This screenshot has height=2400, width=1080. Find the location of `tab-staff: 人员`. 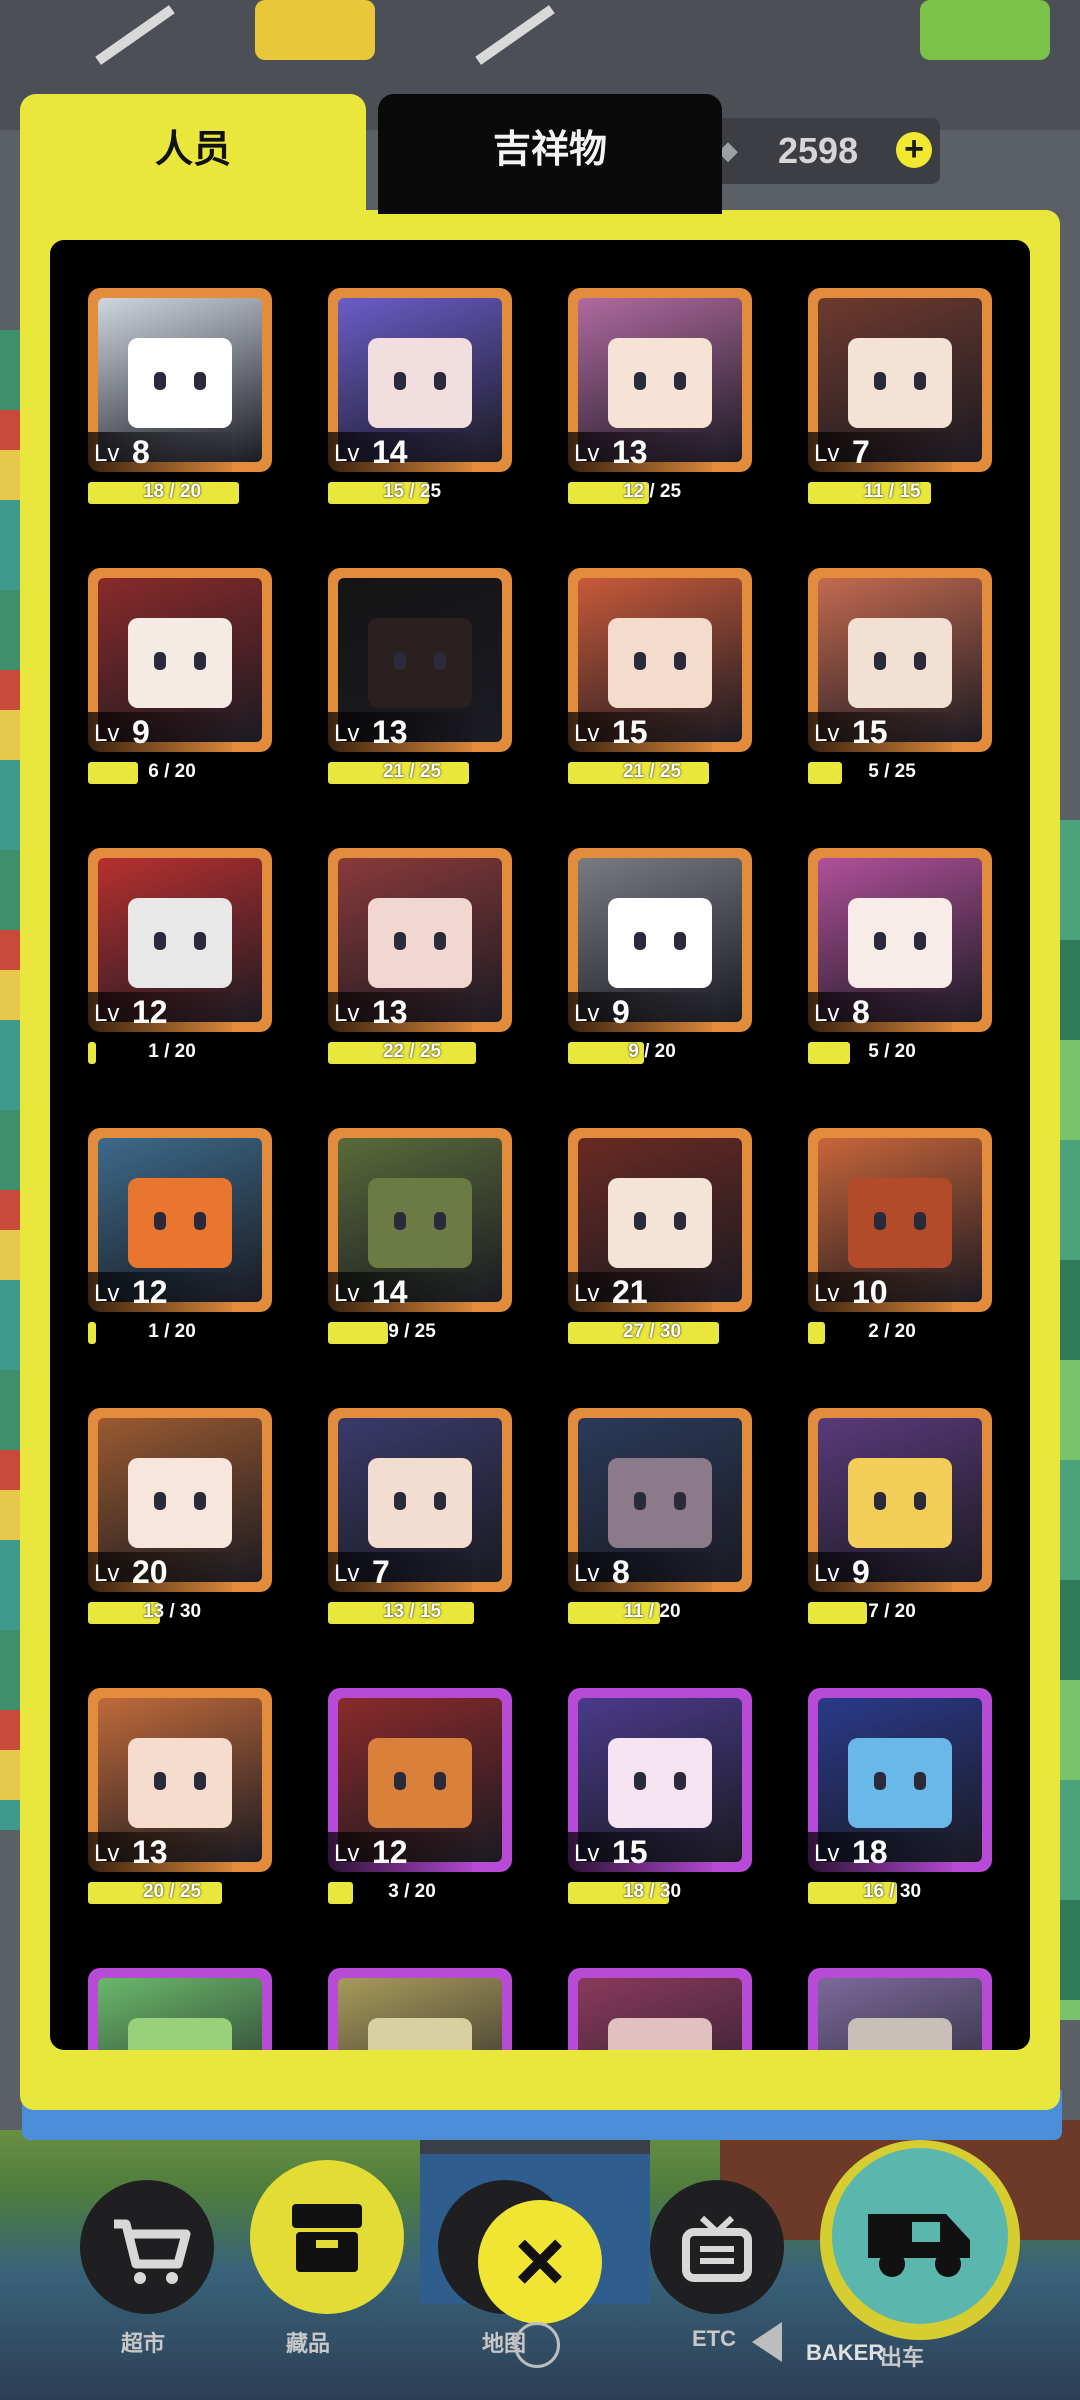

tab-staff: 人员 is located at coordinates (193, 164).